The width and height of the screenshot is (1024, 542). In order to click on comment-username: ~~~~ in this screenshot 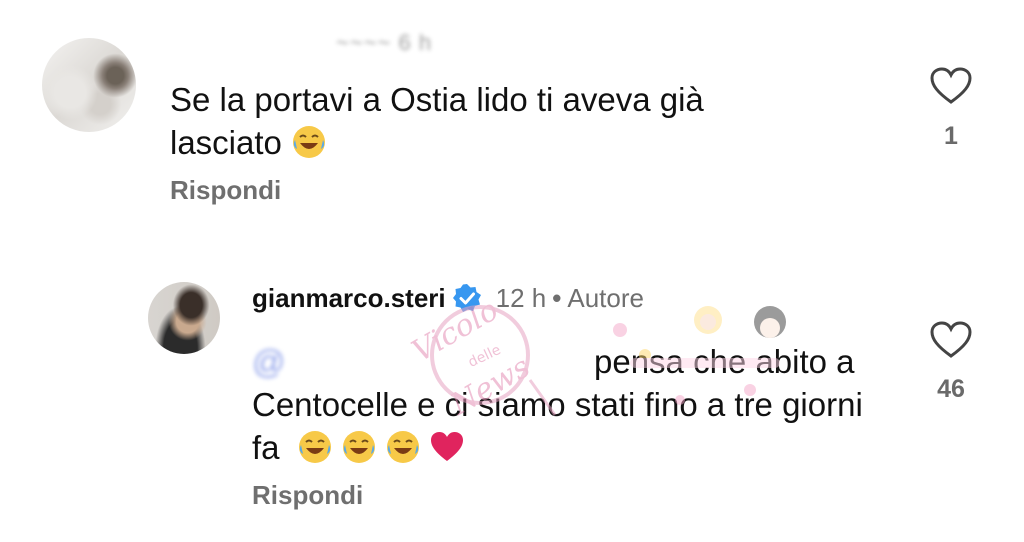, I will do `click(363, 42)`.